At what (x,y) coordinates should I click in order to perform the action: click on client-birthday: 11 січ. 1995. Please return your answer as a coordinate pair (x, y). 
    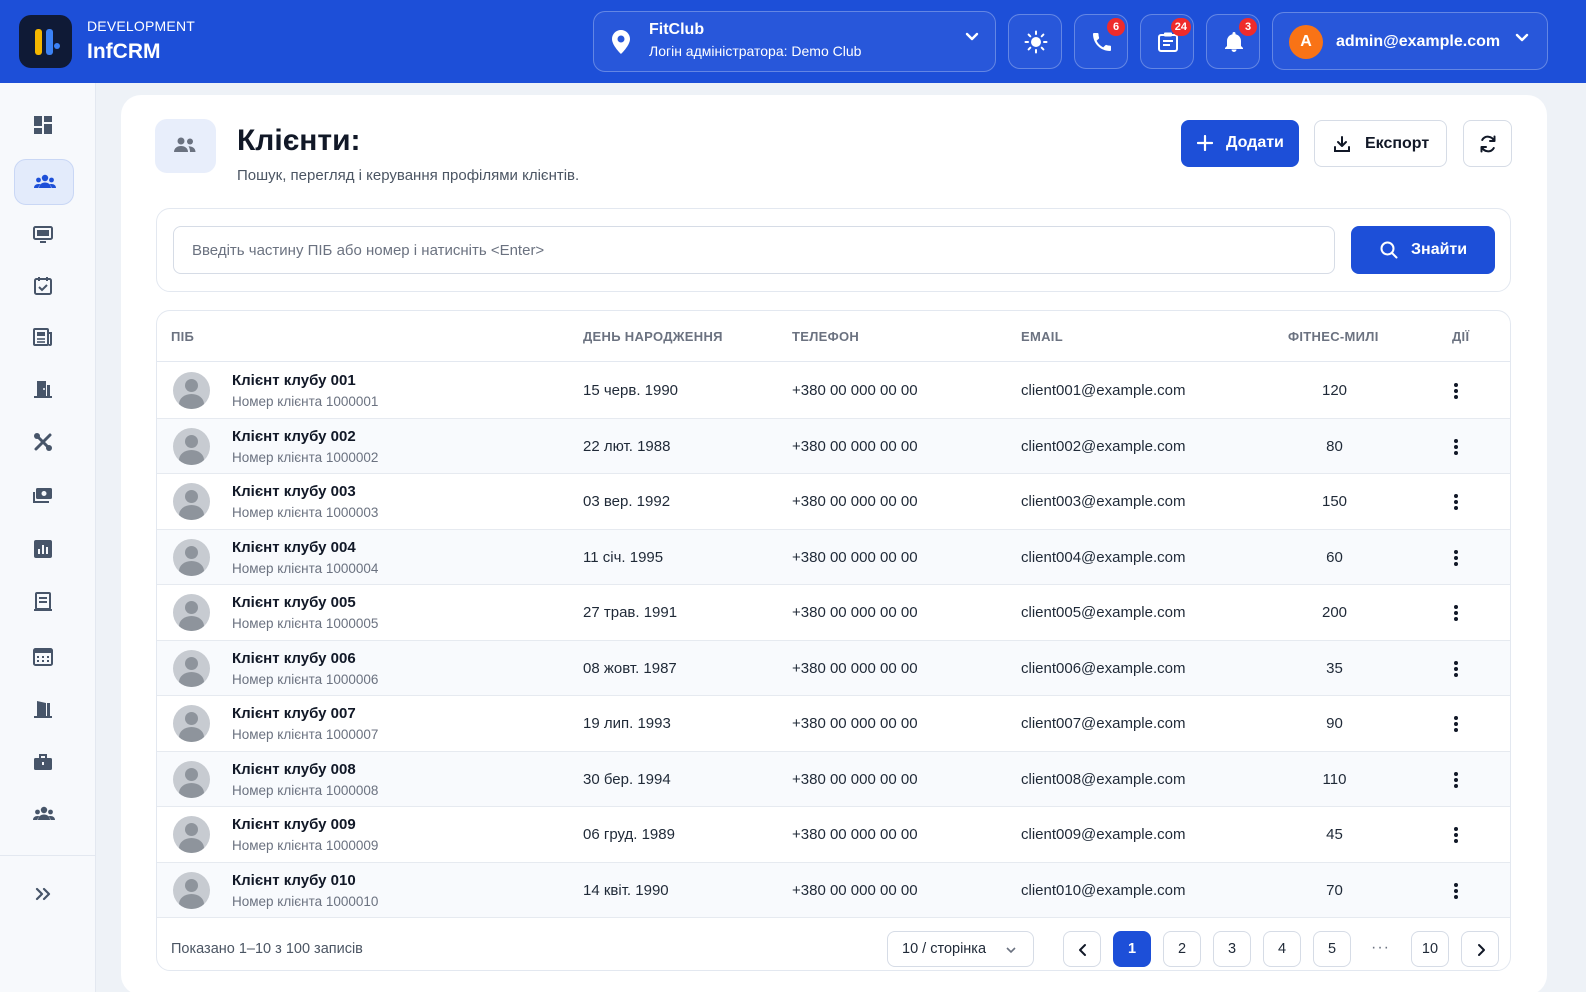
    Looking at the image, I should click on (623, 557).